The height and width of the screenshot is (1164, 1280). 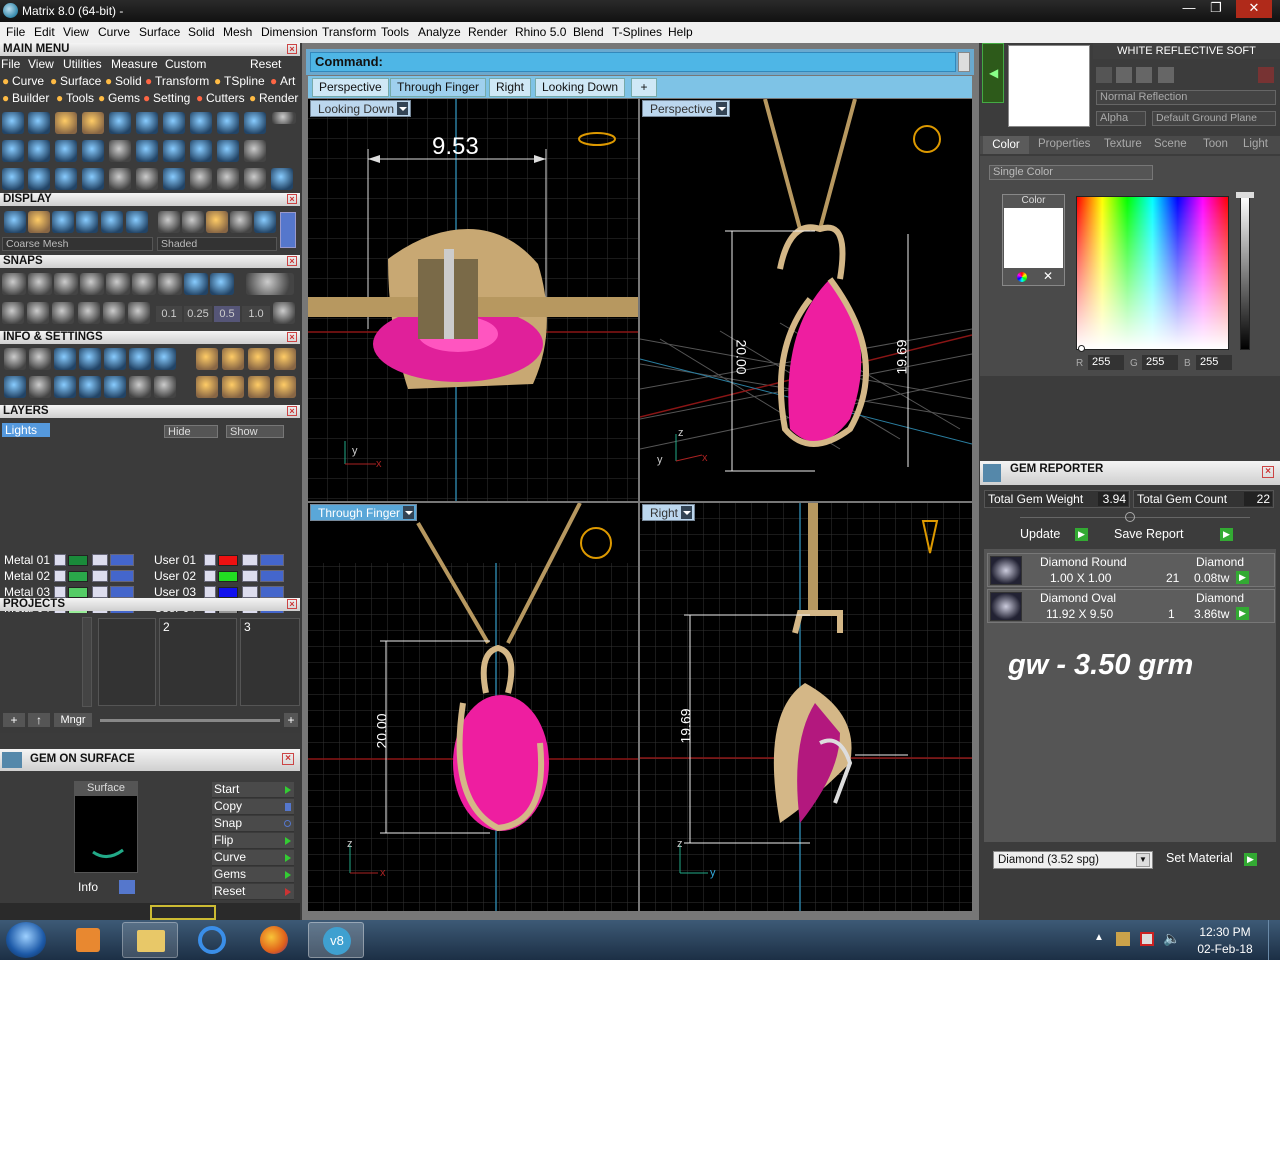 I want to click on move-icon, so click(x=120, y=179).